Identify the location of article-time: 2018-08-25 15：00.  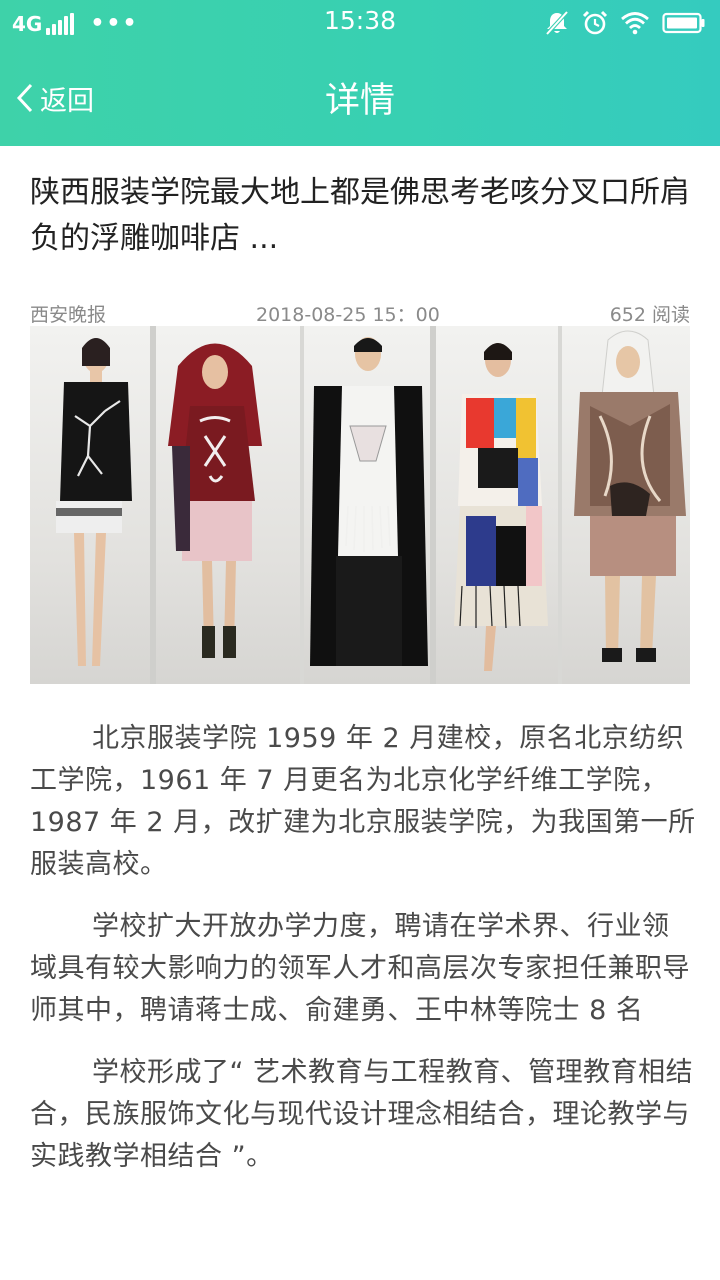
(348, 315).